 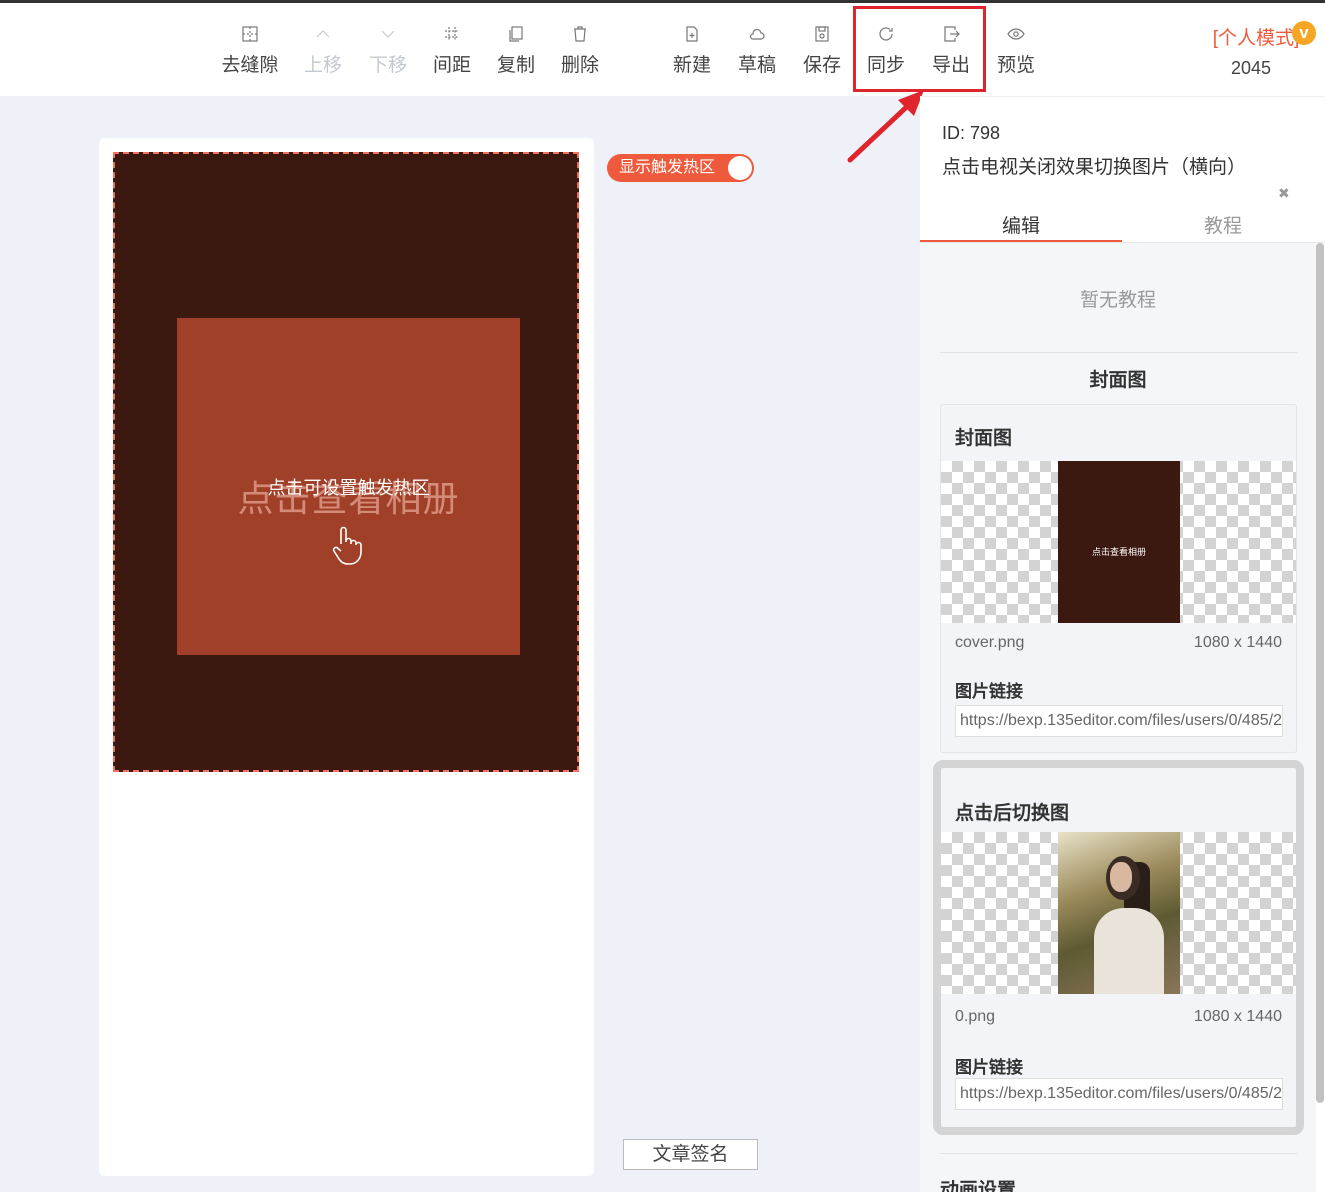 What do you see at coordinates (452, 49) in the screenshot?
I see `spacing-button: 间距` at bounding box center [452, 49].